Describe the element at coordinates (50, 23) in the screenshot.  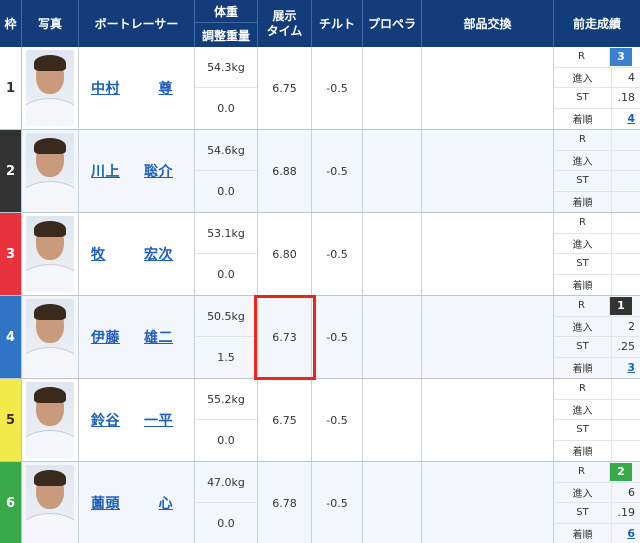
I see `header-photo: 写真` at that location.